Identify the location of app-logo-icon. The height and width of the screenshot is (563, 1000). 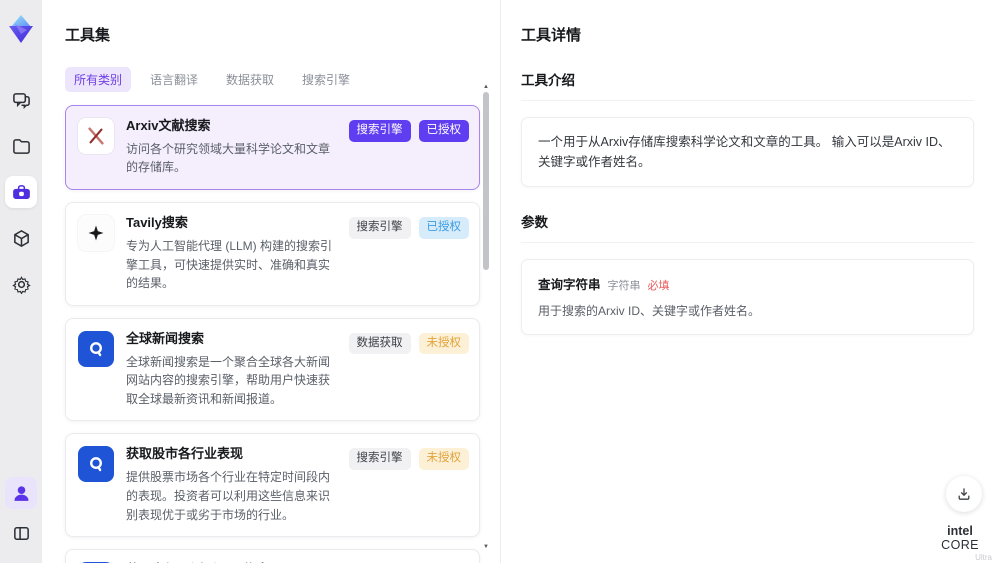
(21, 29).